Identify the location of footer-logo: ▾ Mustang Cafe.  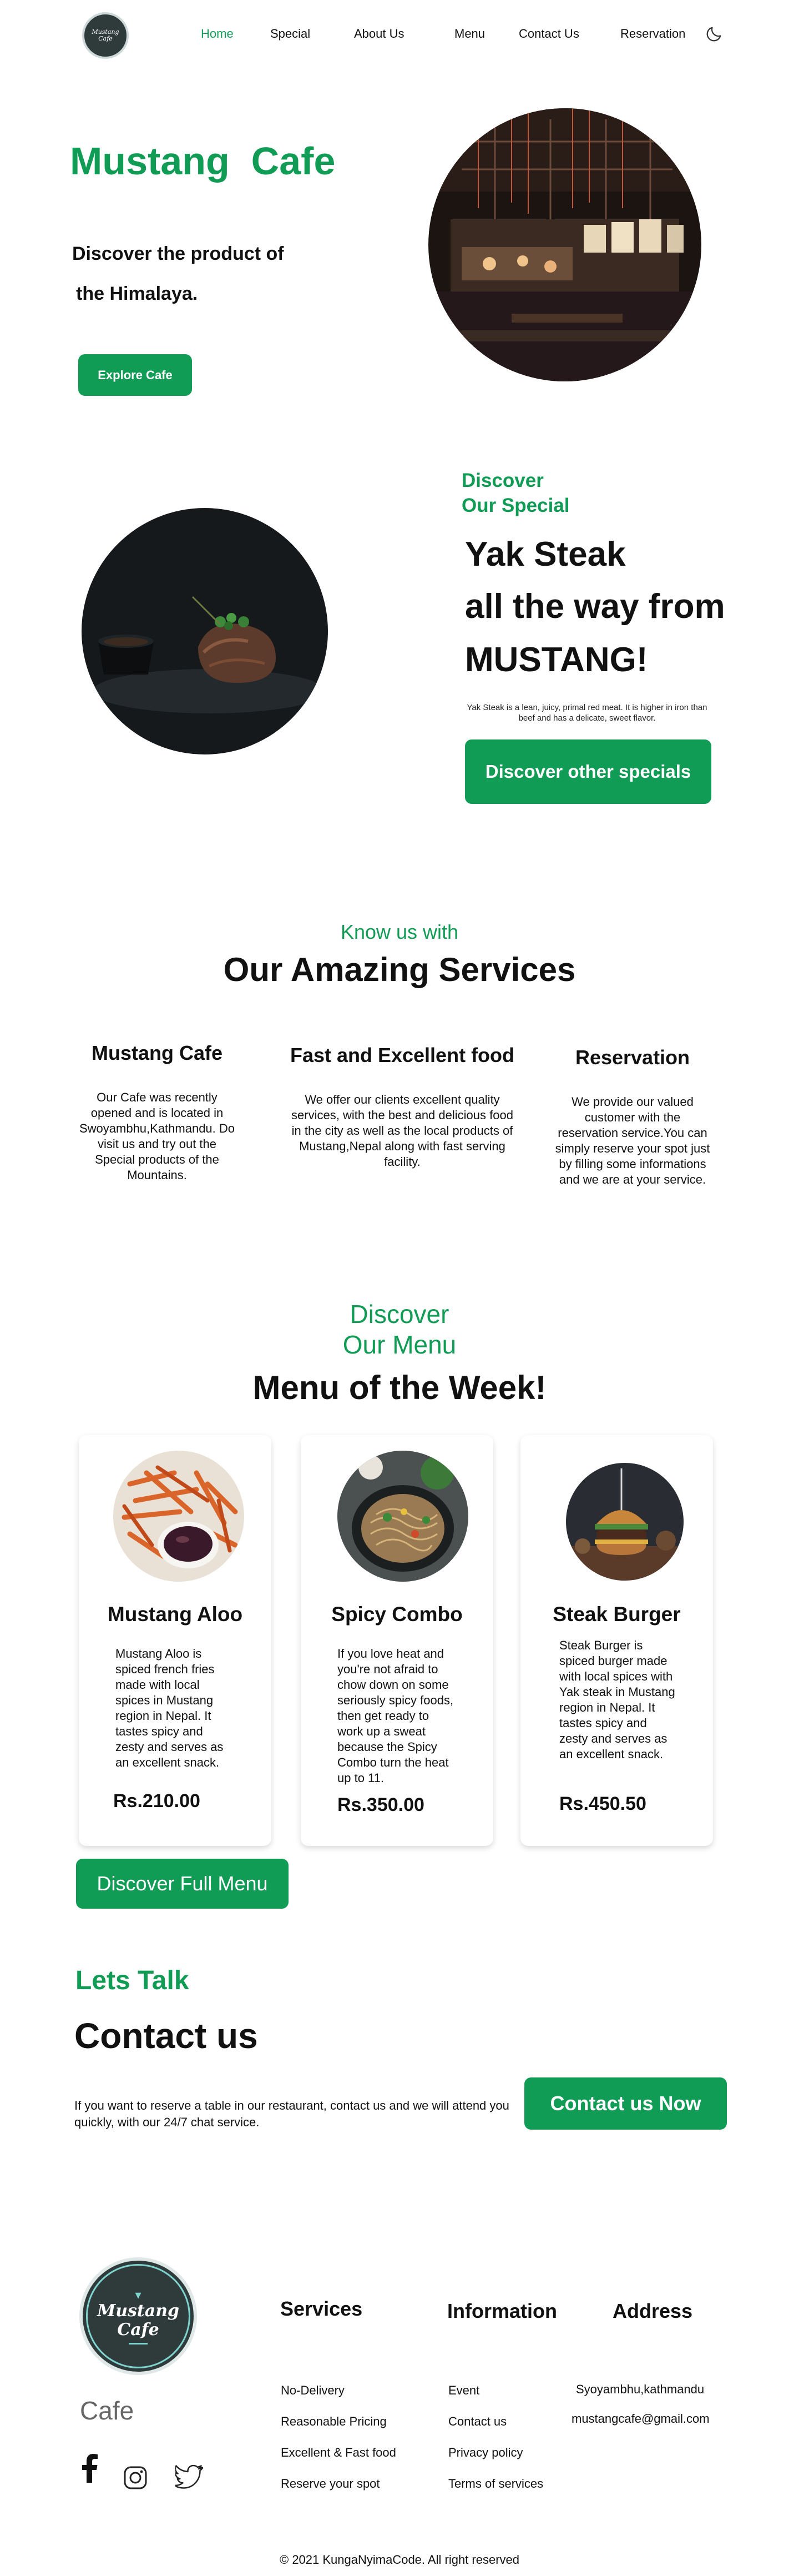
(138, 2316).